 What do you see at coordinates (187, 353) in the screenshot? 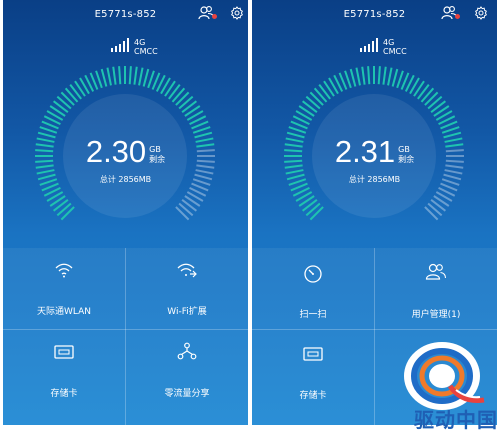
I see `share-icon` at bounding box center [187, 353].